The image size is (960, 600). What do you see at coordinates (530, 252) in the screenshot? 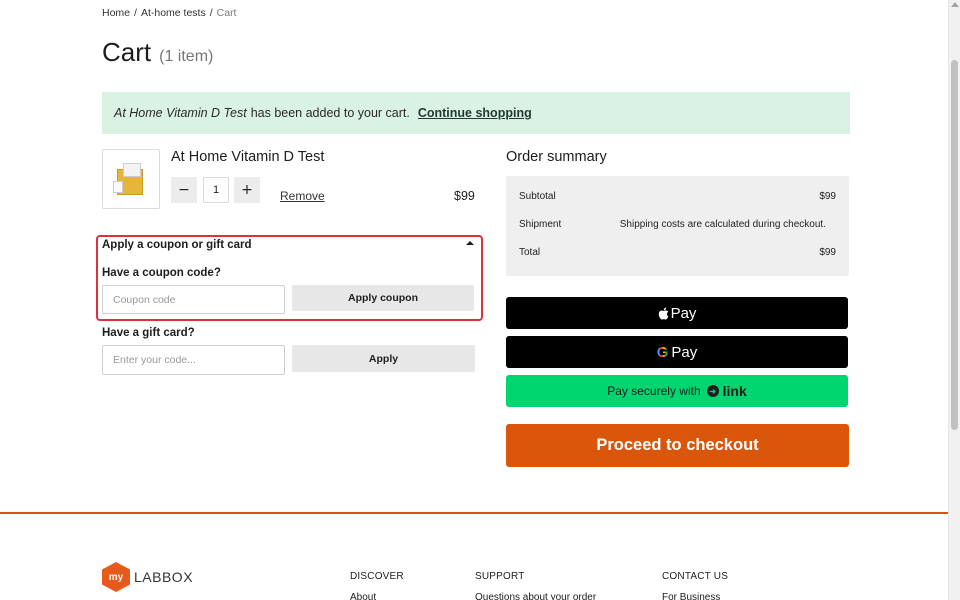
I see `summary-label: Total` at bounding box center [530, 252].